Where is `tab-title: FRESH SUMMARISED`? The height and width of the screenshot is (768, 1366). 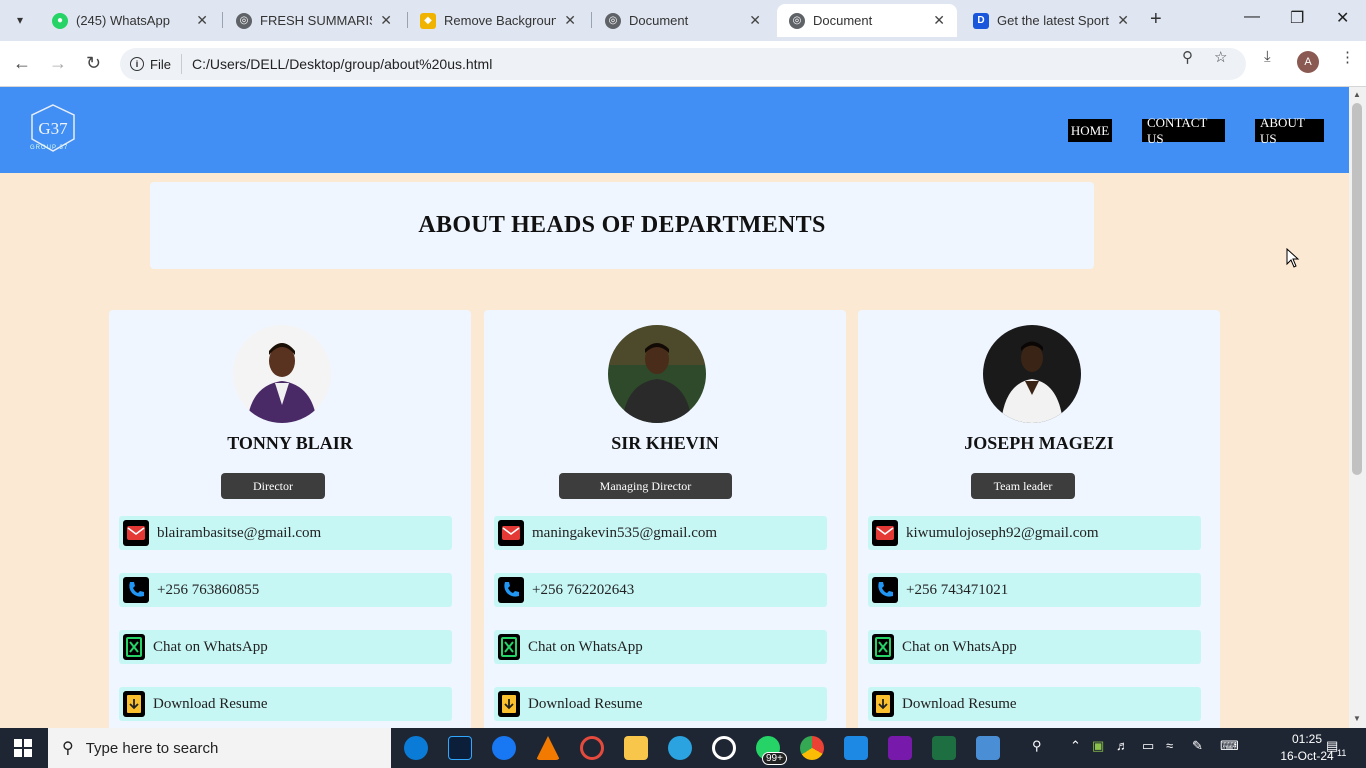 tab-title: FRESH SUMMARISED is located at coordinates (316, 20).